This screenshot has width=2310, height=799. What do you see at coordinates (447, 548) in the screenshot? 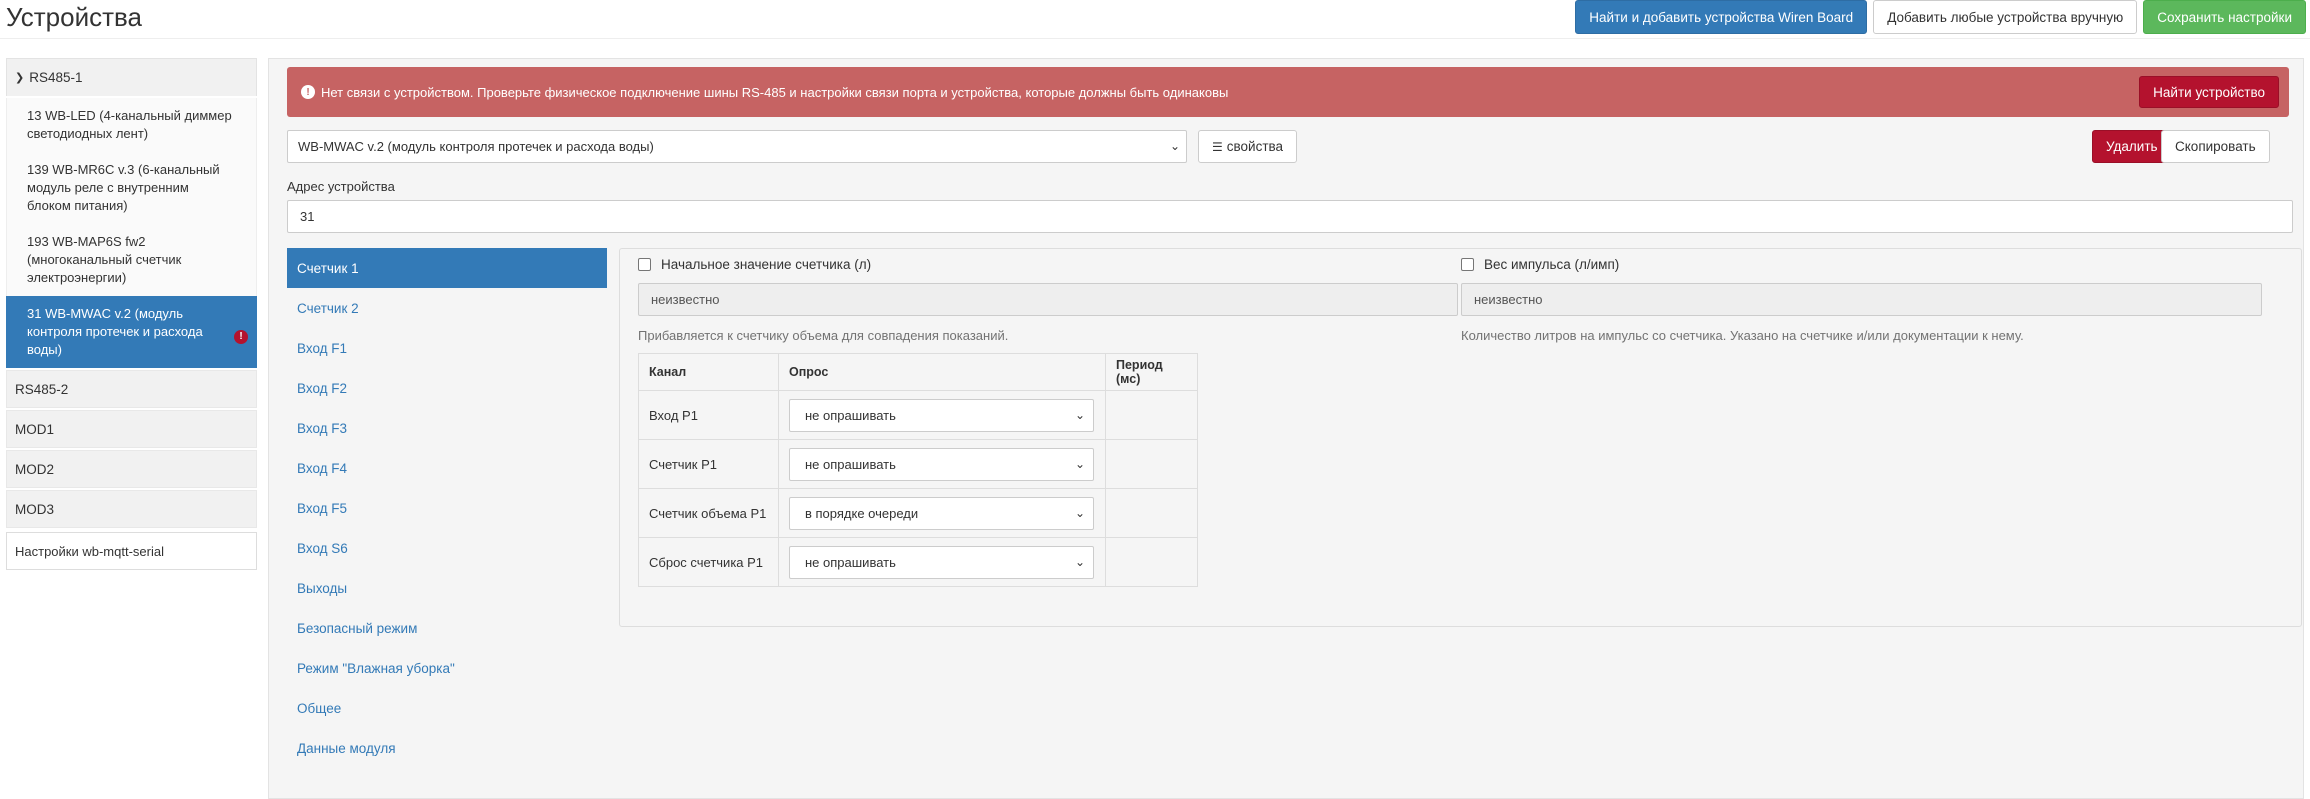
I see `tab-input-s6: Вход S6` at bounding box center [447, 548].